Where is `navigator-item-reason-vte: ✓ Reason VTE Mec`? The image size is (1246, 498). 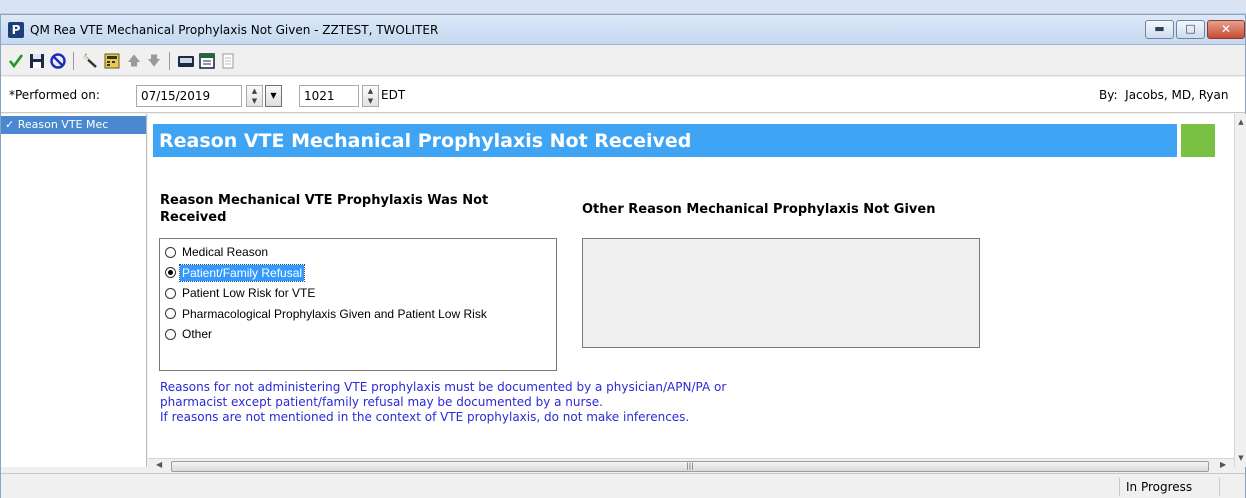
navigator-item-reason-vte: ✓ Reason VTE Mec is located at coordinates (73, 125).